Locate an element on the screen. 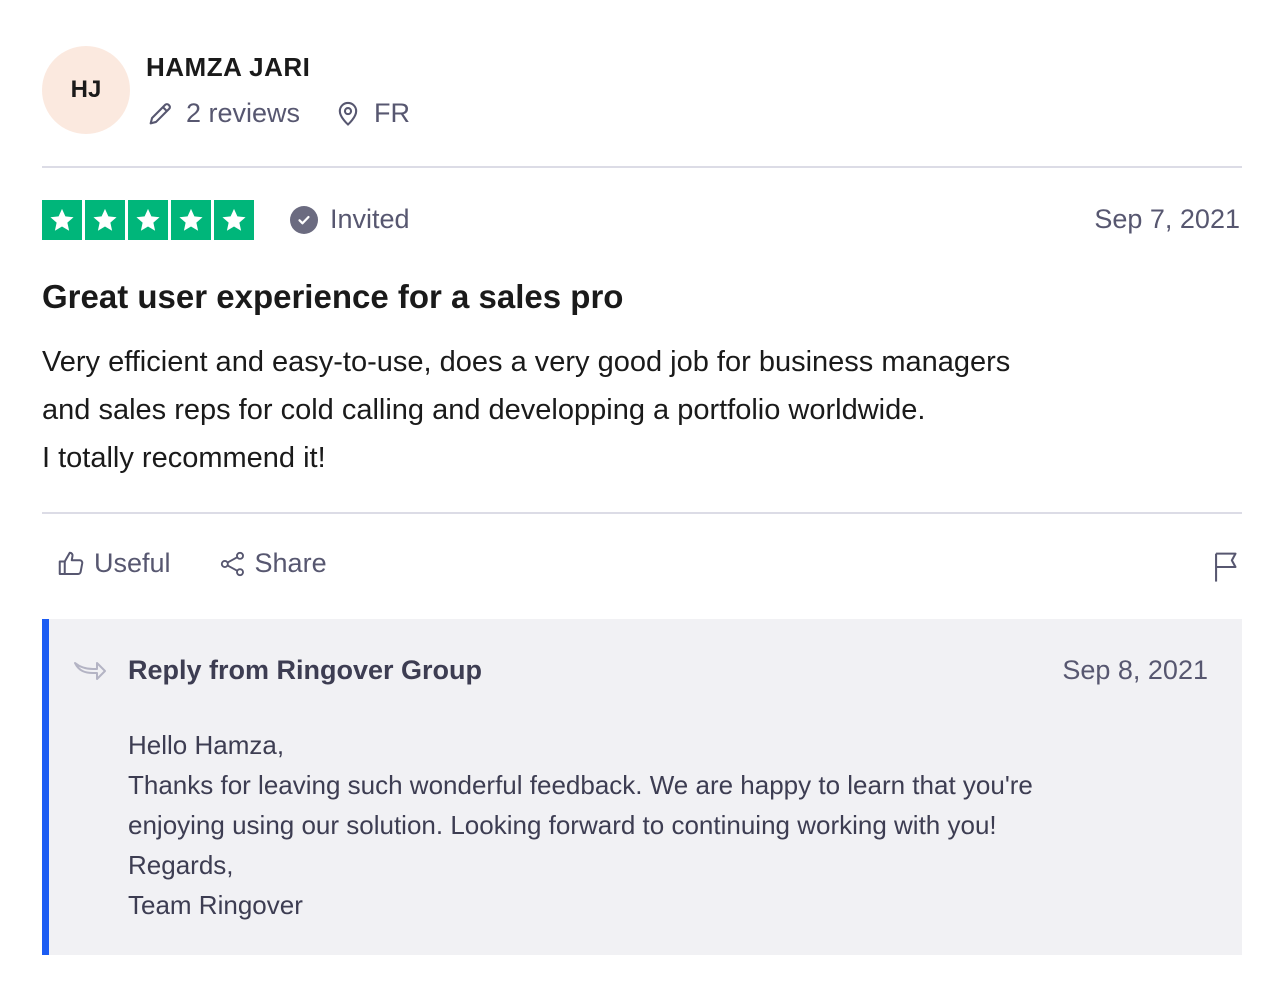  review-actions: Useful Share is located at coordinates (191, 563).